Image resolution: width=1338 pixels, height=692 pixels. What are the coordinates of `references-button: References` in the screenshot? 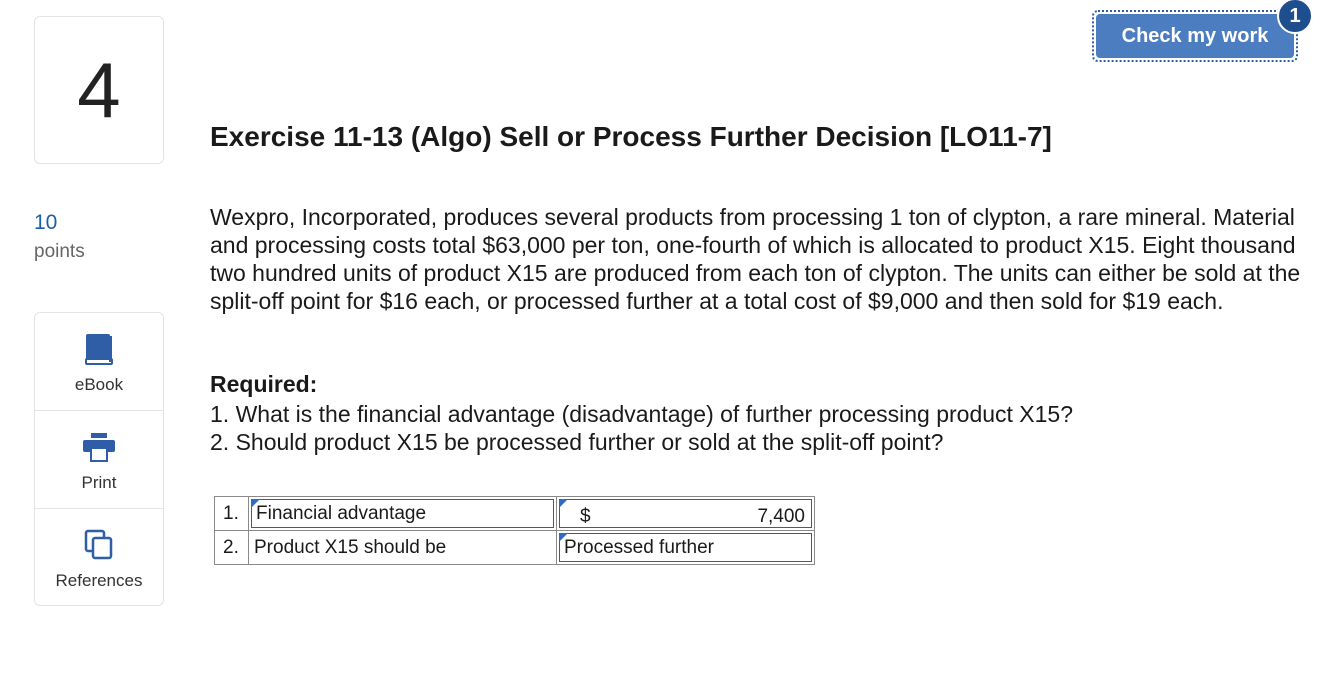 It's located at (99, 556).